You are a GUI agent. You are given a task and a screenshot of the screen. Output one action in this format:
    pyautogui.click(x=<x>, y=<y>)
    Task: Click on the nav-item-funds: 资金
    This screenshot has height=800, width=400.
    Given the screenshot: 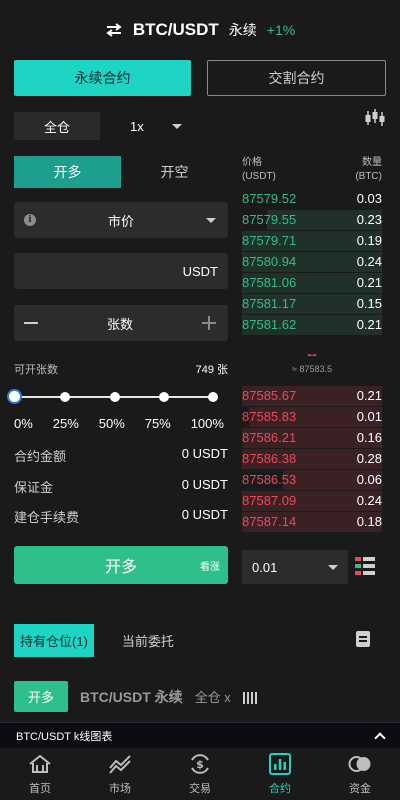 What is the action you would take?
    pyautogui.click(x=360, y=774)
    